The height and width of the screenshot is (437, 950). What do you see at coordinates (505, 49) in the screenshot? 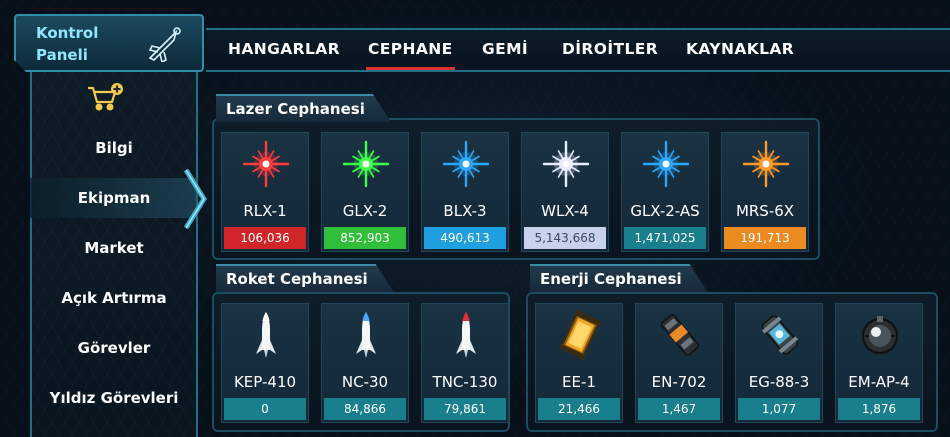
I see `tab-gemi: GEMİ` at bounding box center [505, 49].